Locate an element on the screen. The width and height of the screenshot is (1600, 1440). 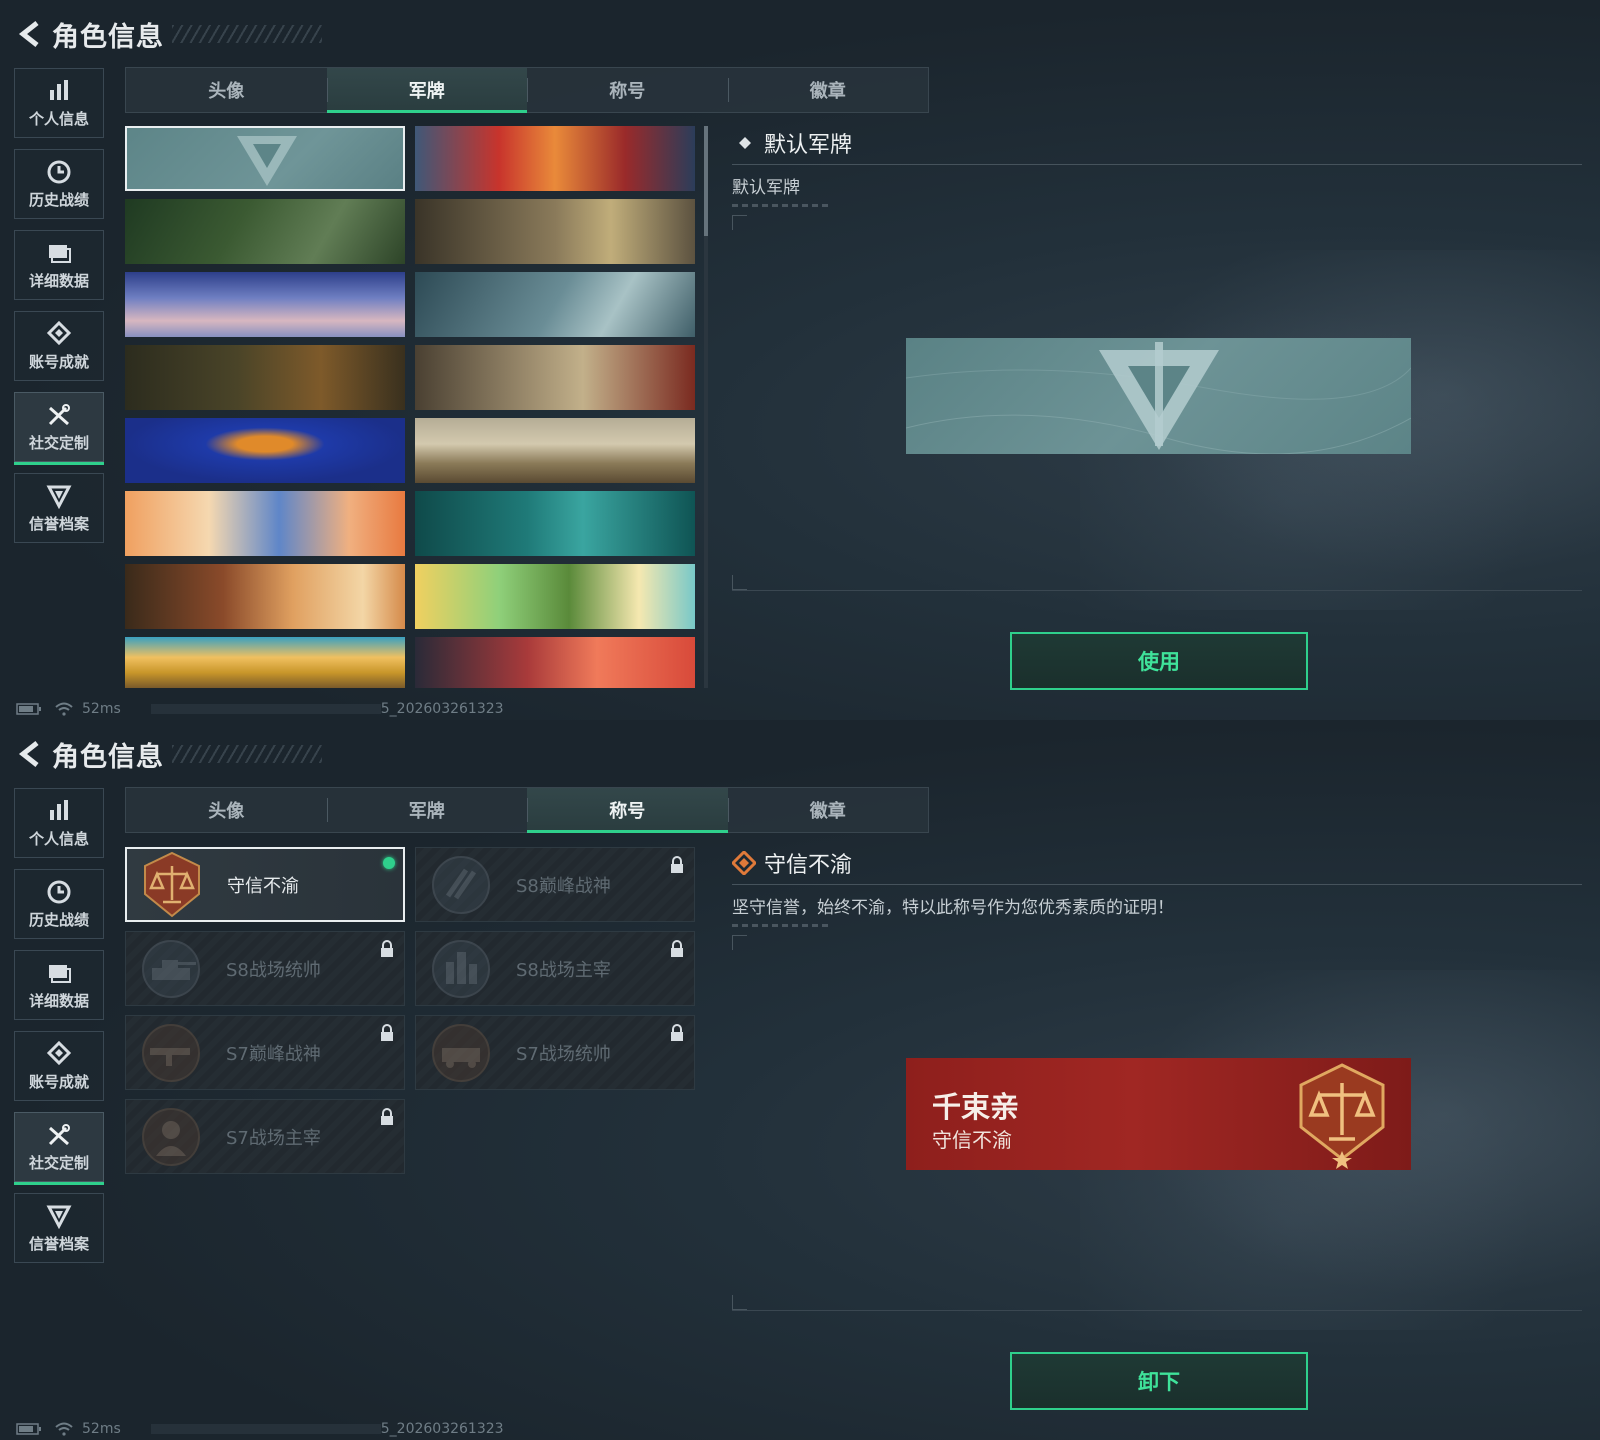
card-default-logo is located at coordinates (265, 158).